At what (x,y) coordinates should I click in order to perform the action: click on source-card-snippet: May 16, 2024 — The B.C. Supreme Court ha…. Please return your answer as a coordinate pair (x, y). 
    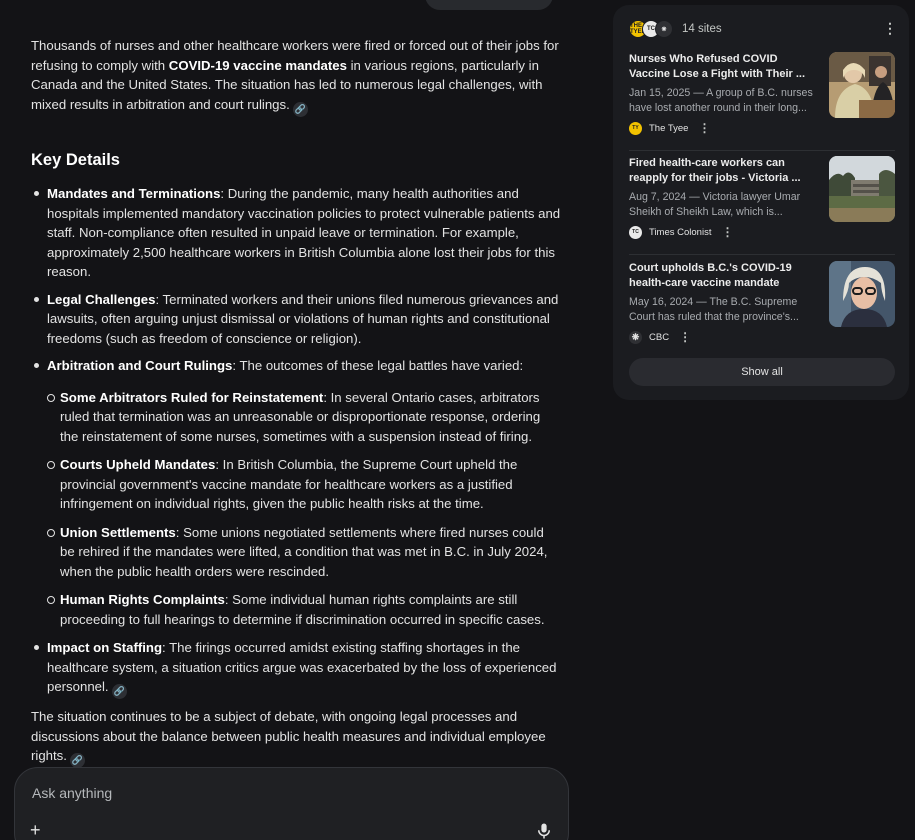
    Looking at the image, I should click on (714, 309).